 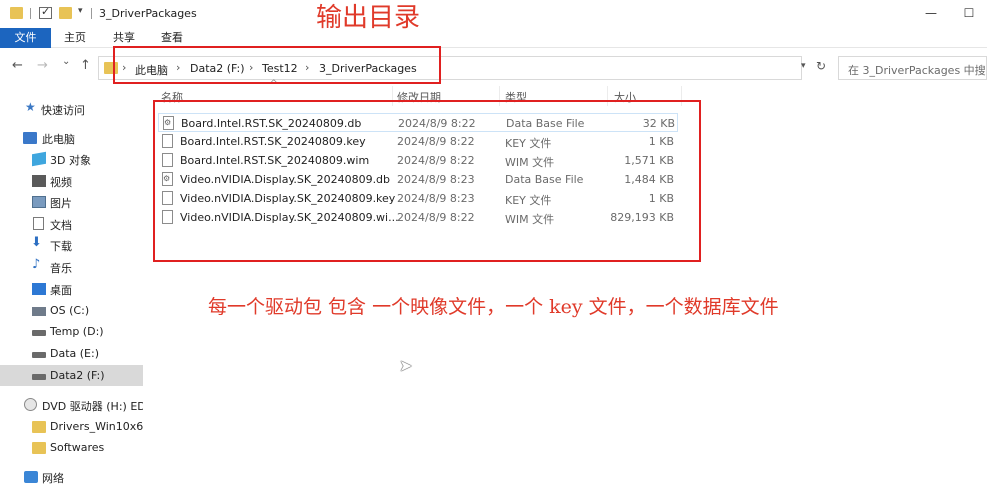 What do you see at coordinates (803, 66) in the screenshot?
I see `address-dropdown-icon: ▾` at bounding box center [803, 66].